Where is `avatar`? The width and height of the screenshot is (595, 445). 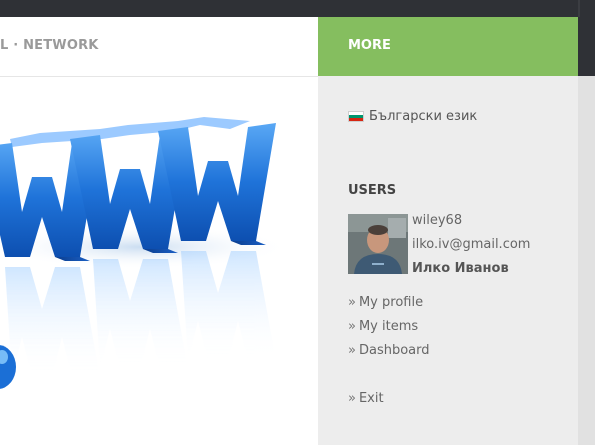 avatar is located at coordinates (378, 244).